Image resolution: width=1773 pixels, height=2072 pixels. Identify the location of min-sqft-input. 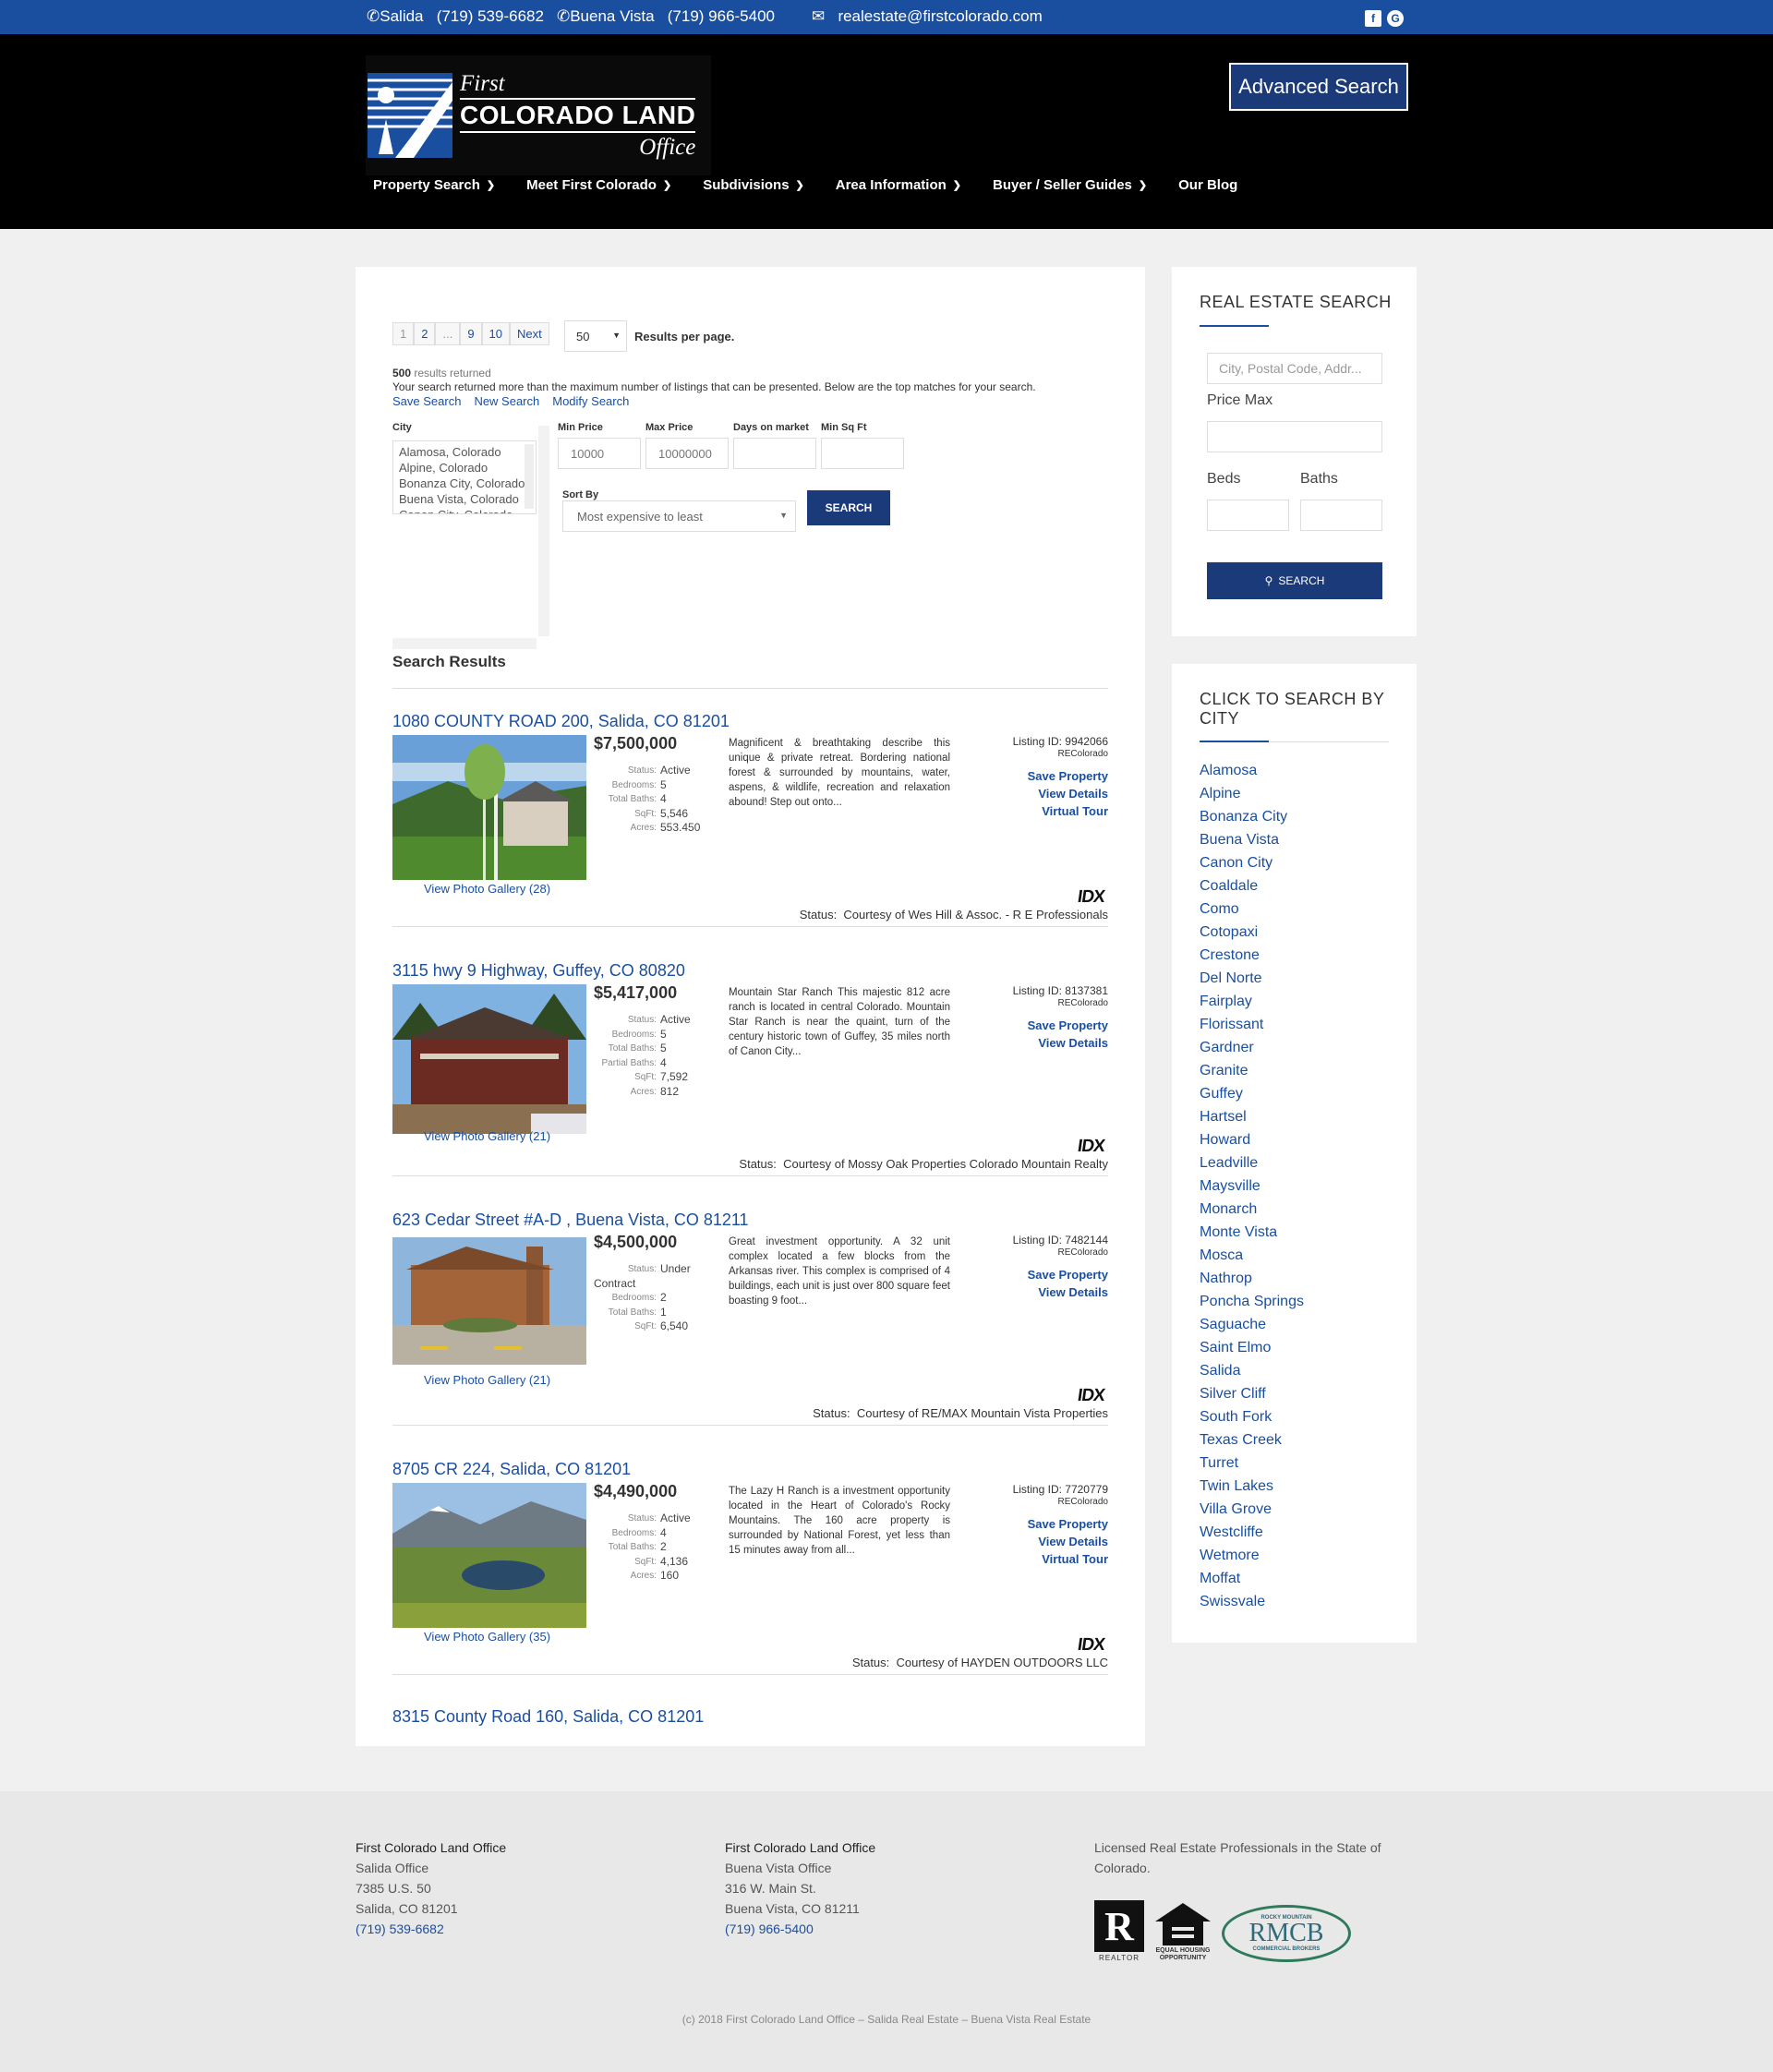
(862, 453).